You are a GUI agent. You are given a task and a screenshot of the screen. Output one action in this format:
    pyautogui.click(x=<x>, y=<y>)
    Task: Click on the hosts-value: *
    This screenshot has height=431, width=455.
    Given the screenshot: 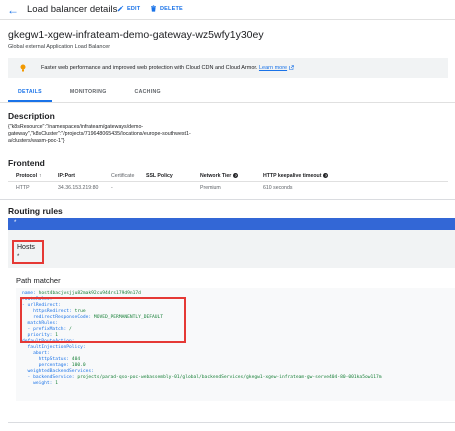 What is the action you would take?
    pyautogui.click(x=18, y=257)
    